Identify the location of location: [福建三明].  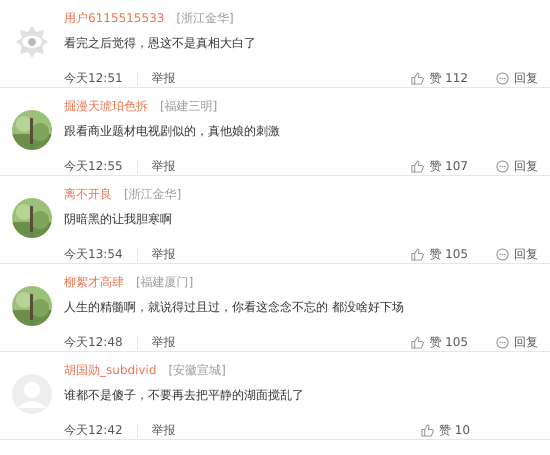
(189, 106).